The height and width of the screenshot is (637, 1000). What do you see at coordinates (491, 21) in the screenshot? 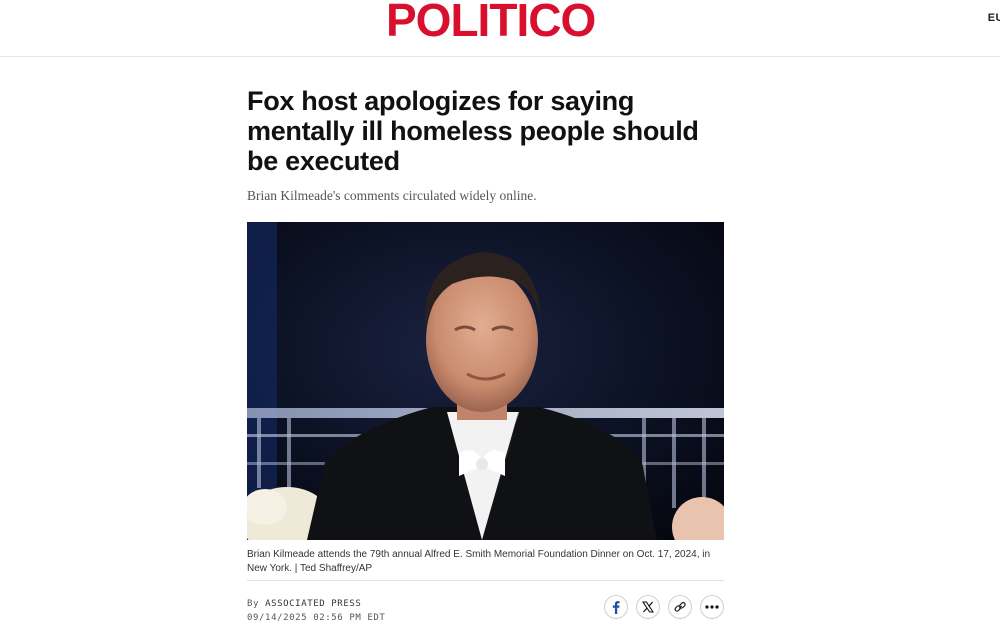
I see `politico-logo: POLITICO` at bounding box center [491, 21].